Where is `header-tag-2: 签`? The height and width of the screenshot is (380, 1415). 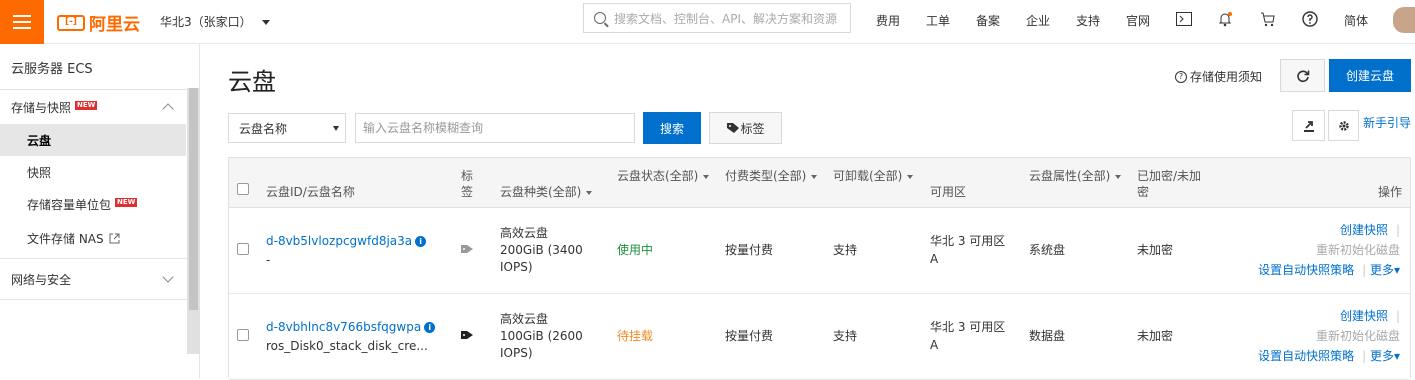 header-tag-2: 签 is located at coordinates (467, 192).